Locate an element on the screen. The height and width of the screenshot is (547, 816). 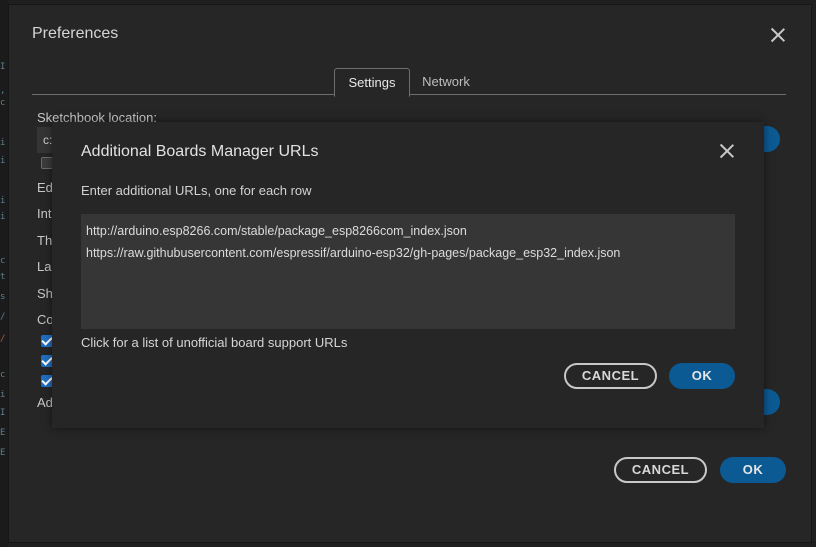
partial-label-additional-urls: Ad is located at coordinates (45, 402).